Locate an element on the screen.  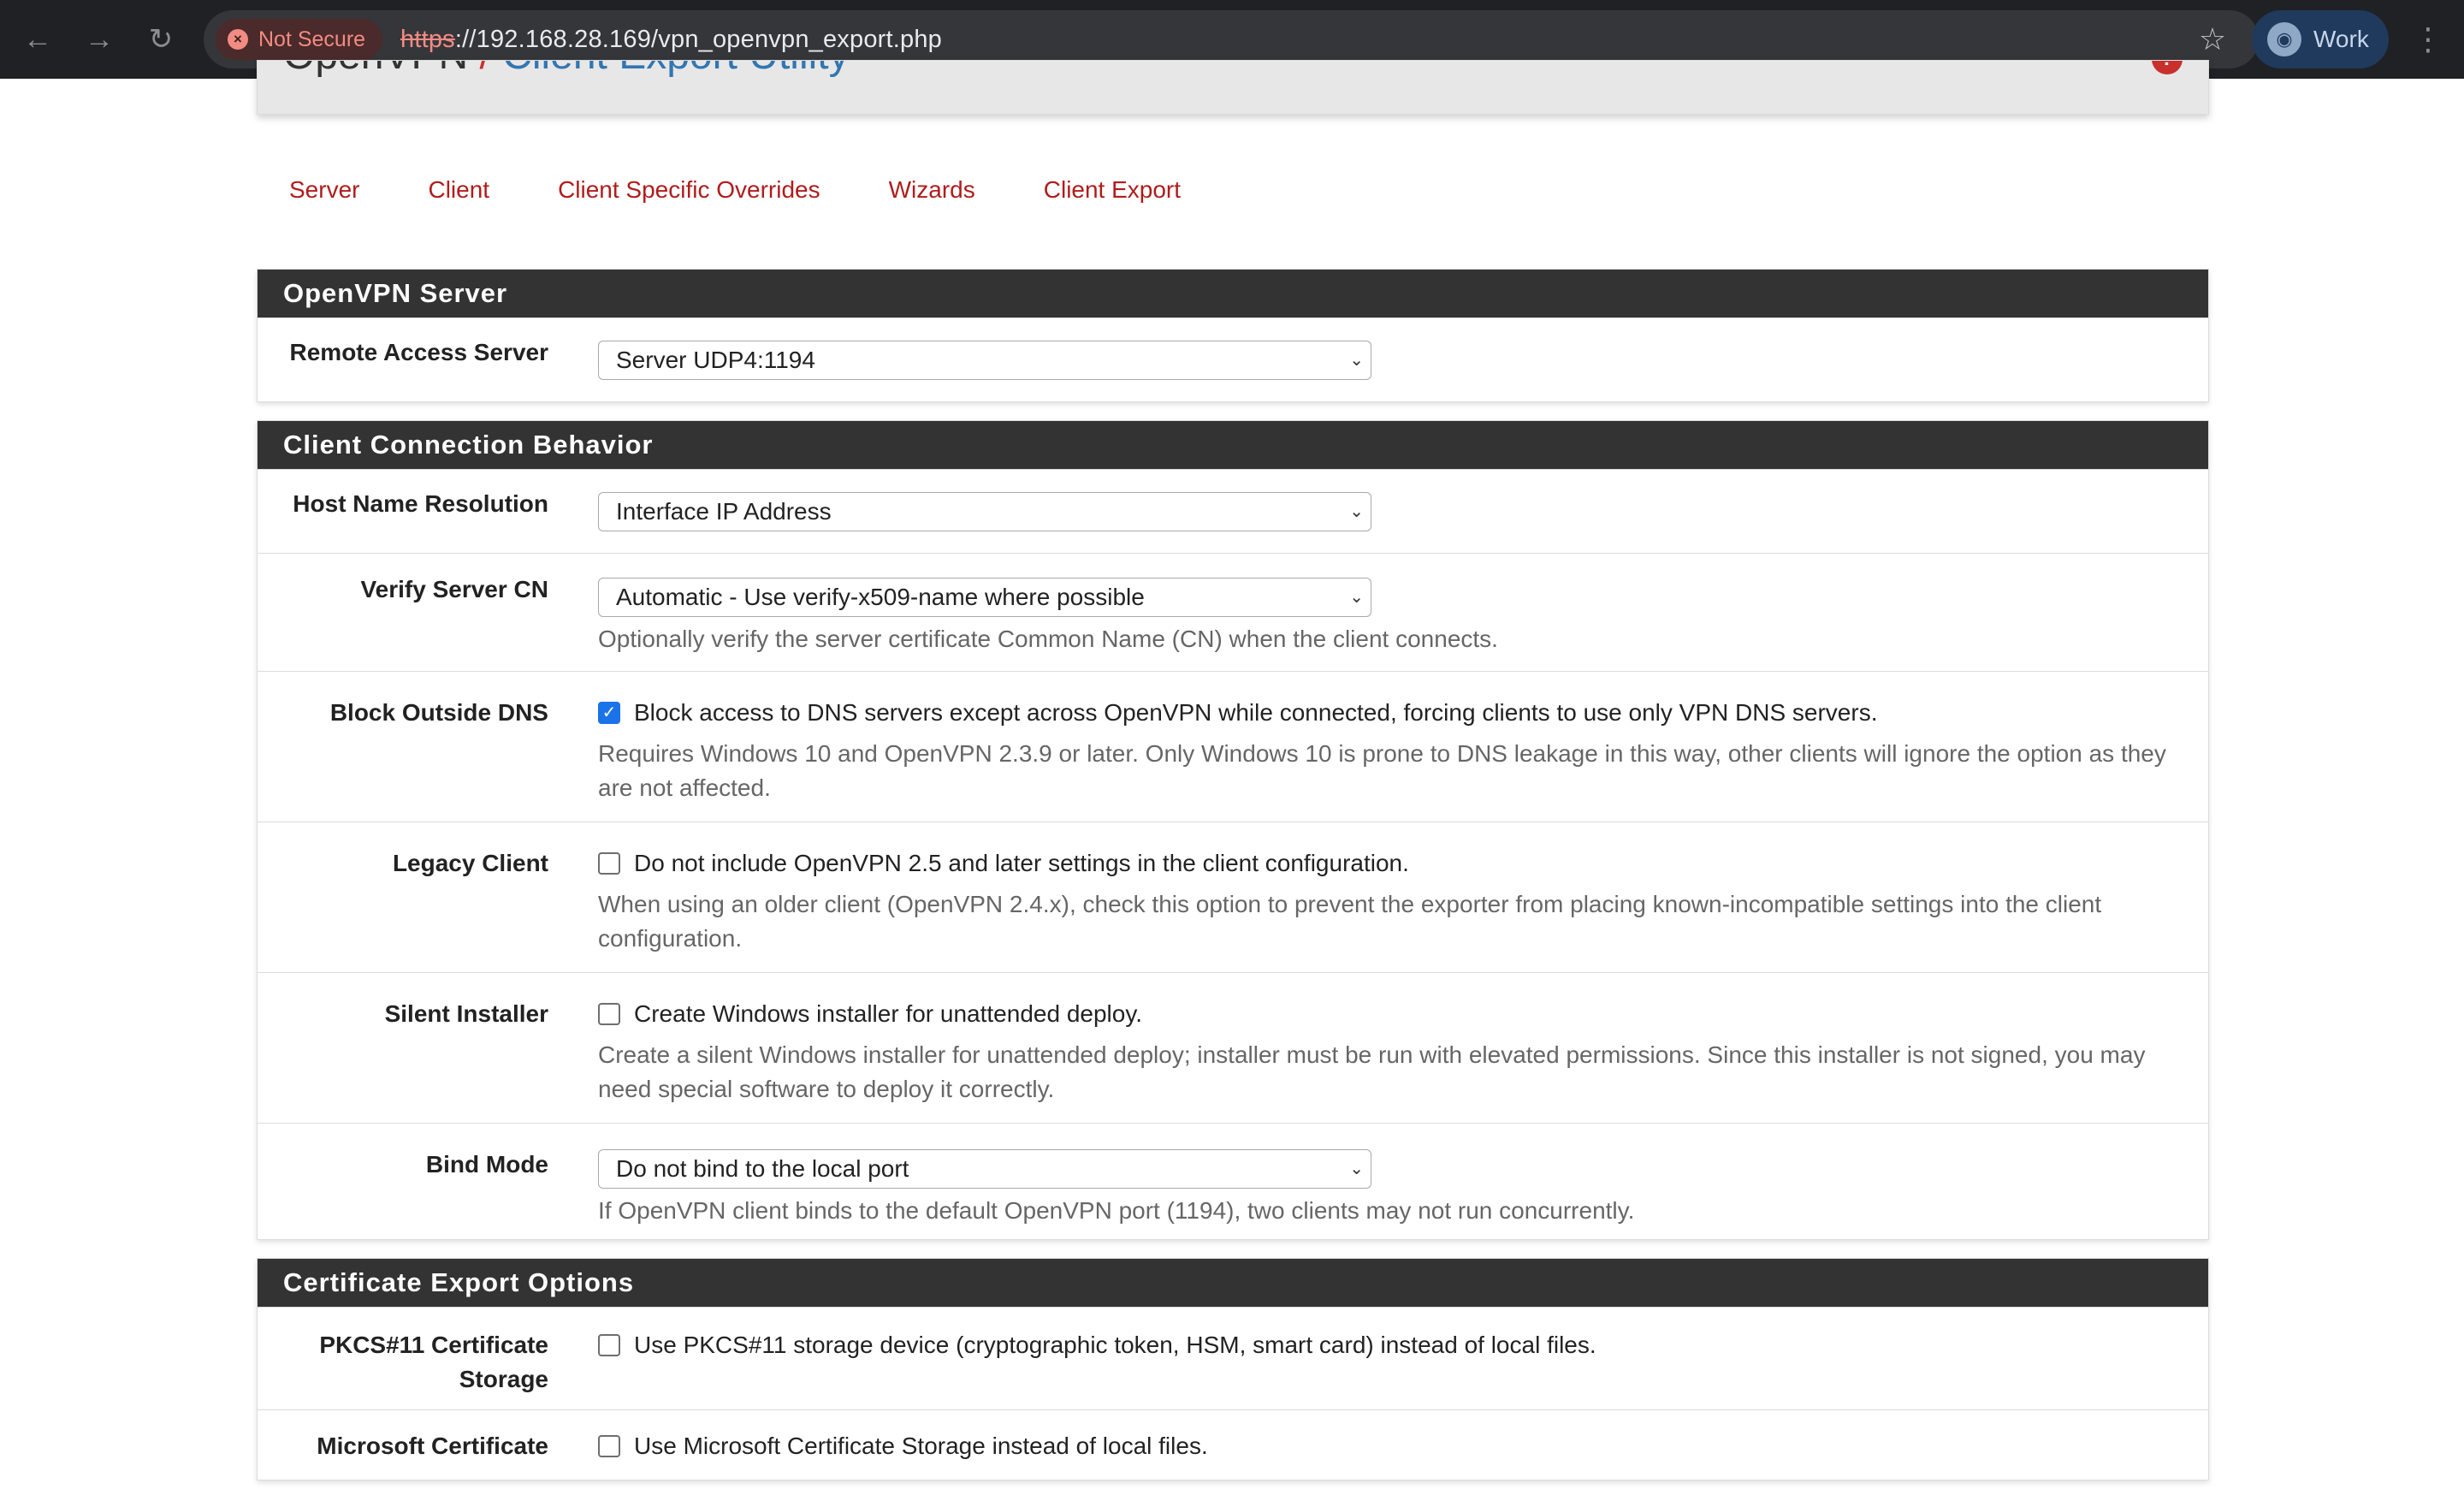
security-indicator: × Not Secure is located at coordinates (299, 39).